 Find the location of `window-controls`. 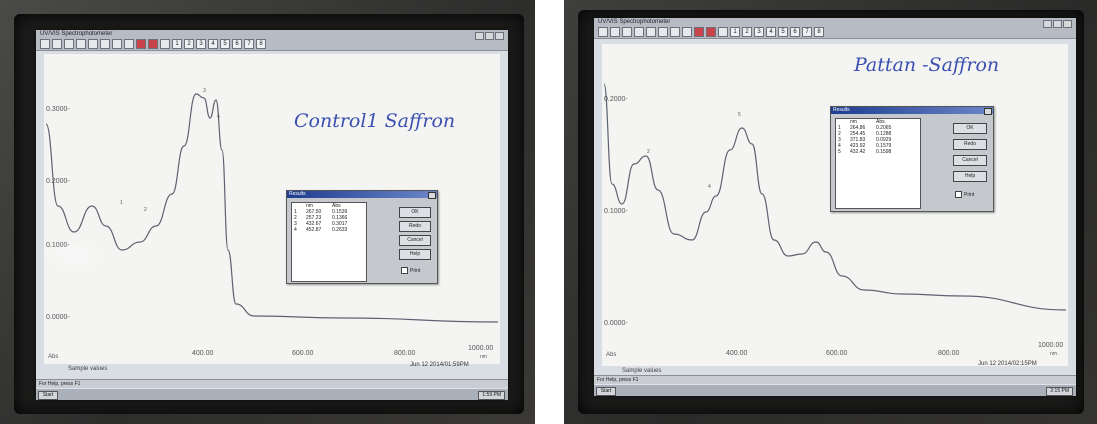

window-controls is located at coordinates (489, 36).